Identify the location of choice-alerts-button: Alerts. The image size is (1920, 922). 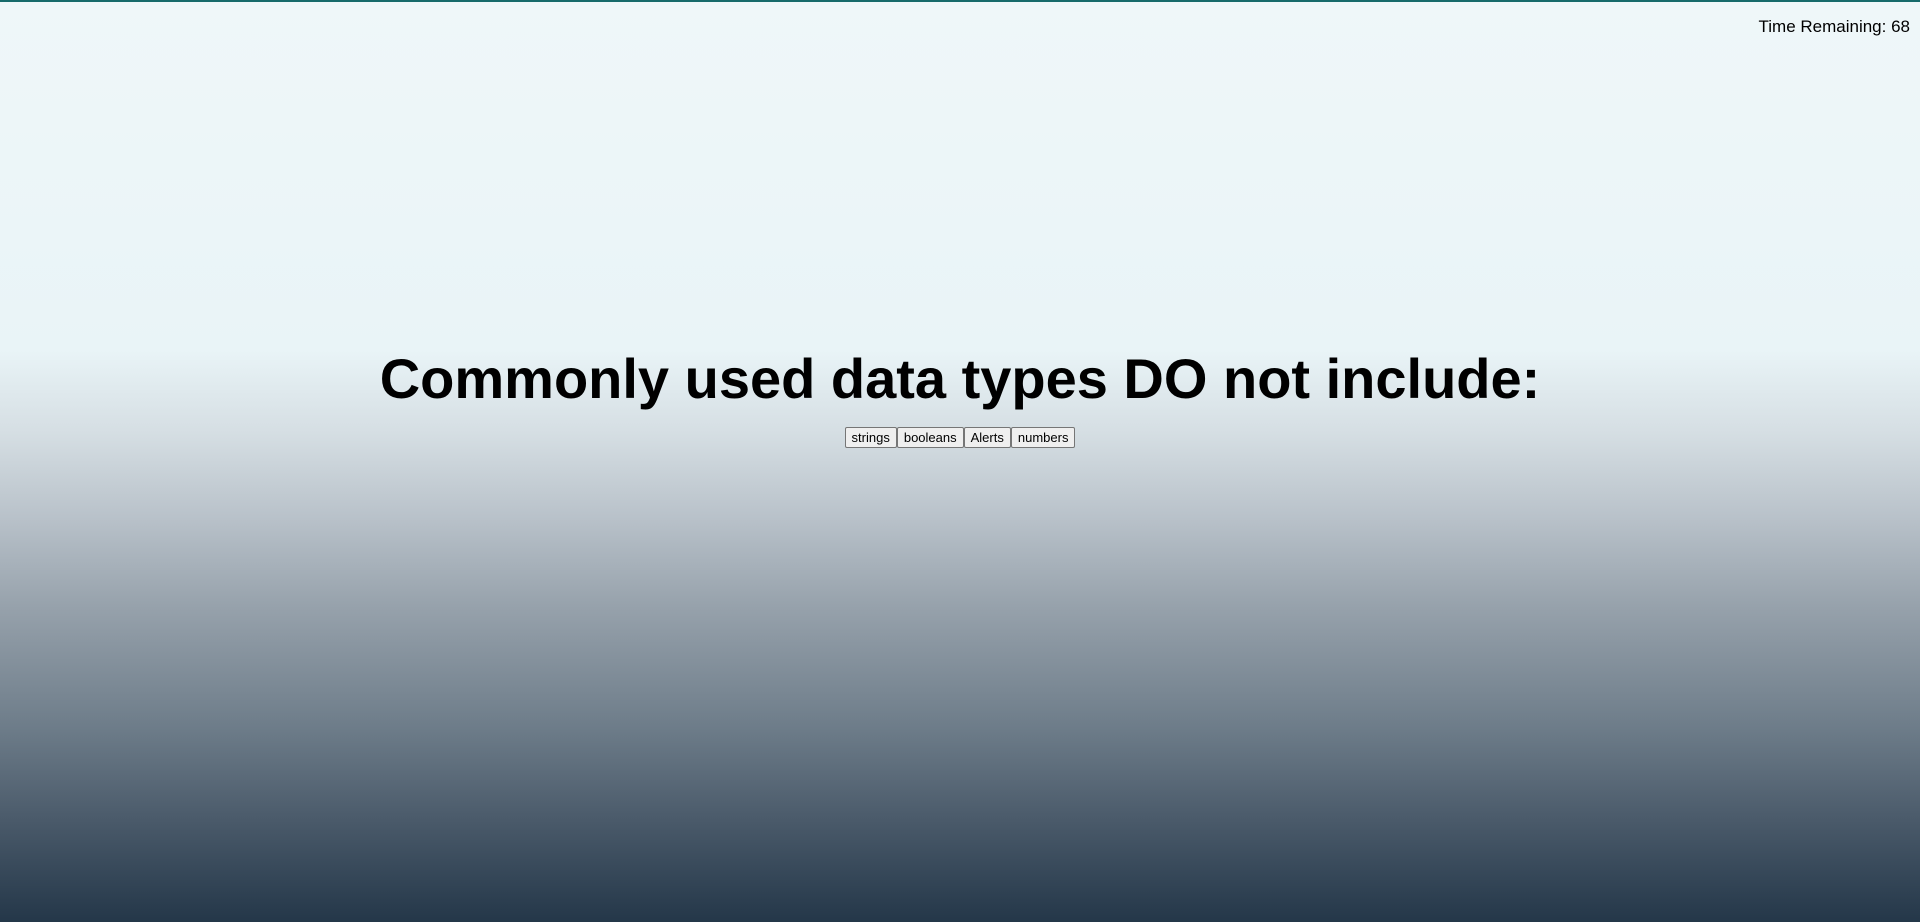
(987, 437).